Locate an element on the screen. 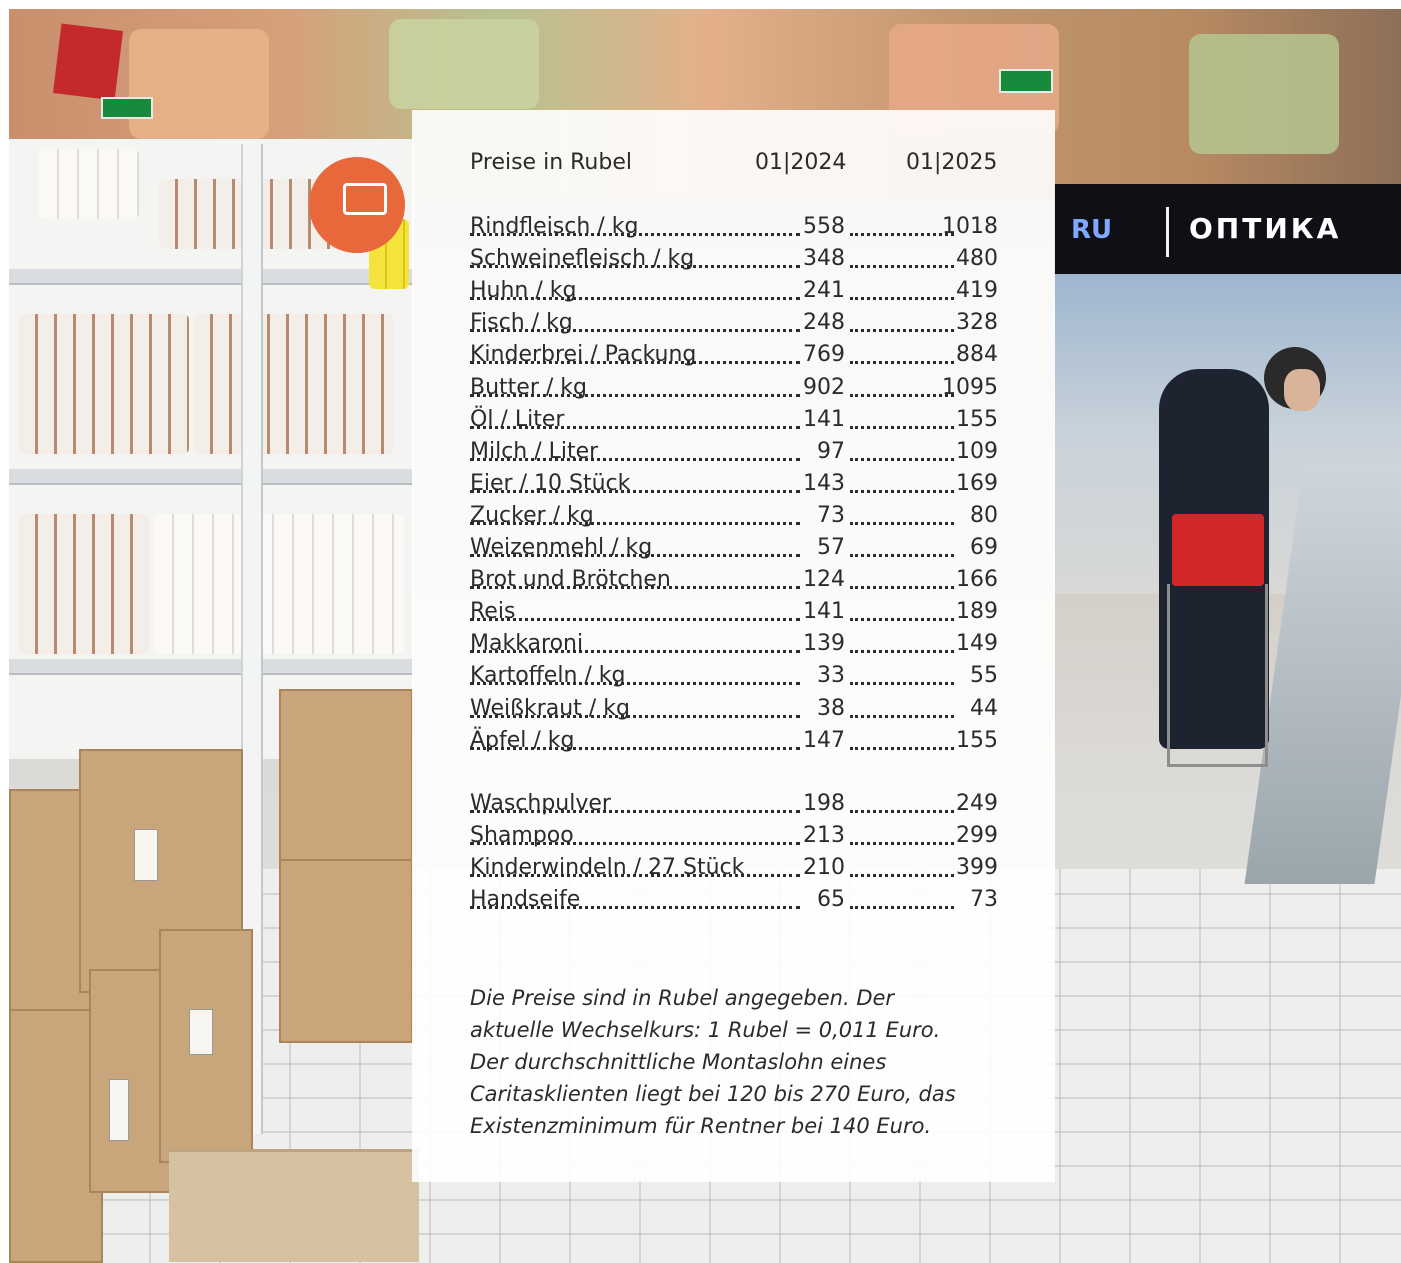 The width and height of the screenshot is (1401, 1263). store-sign-prefix: RU is located at coordinates (1092, 230).